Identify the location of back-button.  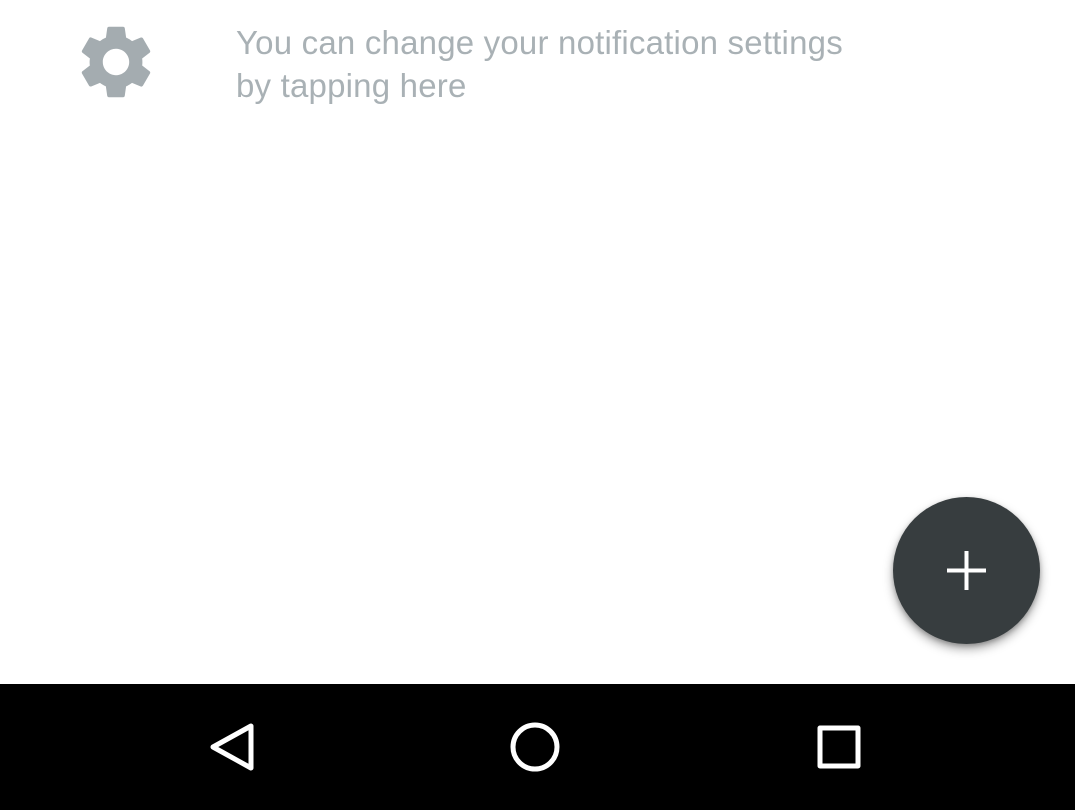
(234, 747).